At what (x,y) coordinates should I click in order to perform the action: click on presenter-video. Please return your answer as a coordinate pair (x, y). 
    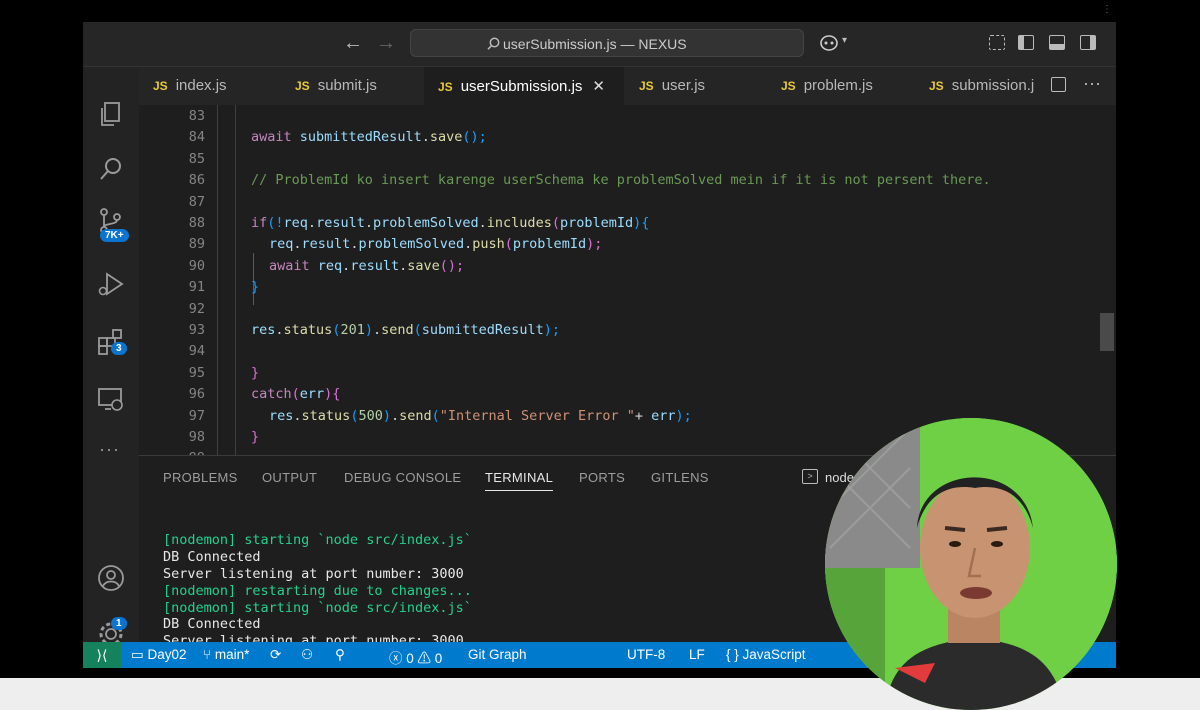
    Looking at the image, I should click on (971, 564).